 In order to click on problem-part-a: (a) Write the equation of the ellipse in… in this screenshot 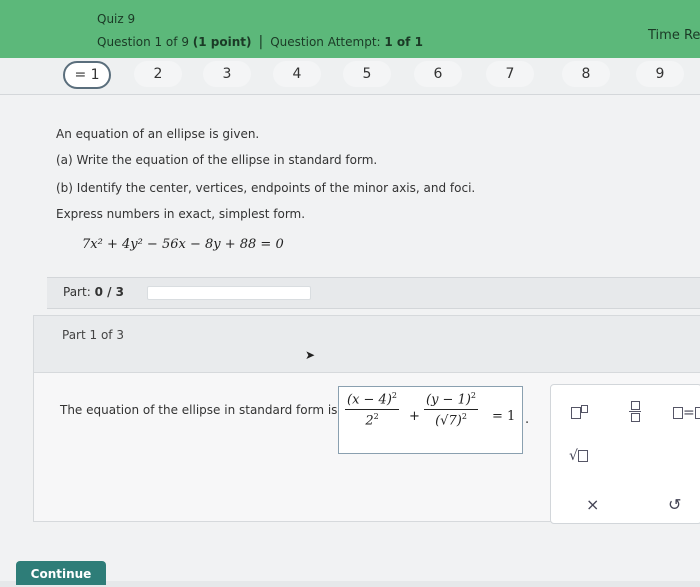, I will do `click(217, 160)`.